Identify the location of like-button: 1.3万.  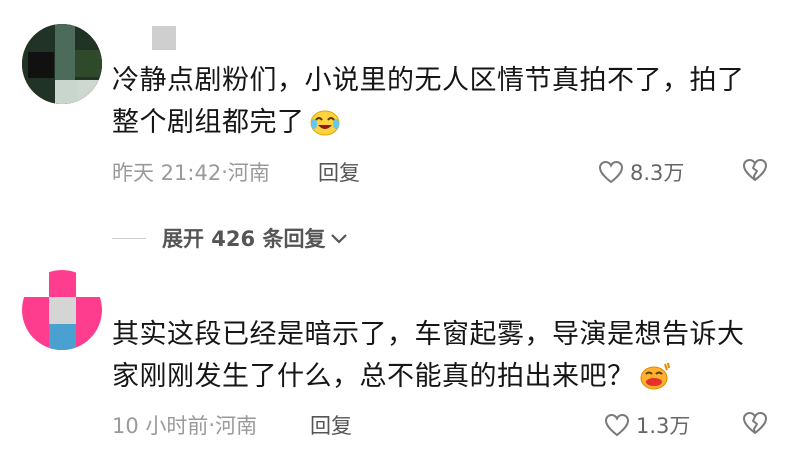
(647, 425).